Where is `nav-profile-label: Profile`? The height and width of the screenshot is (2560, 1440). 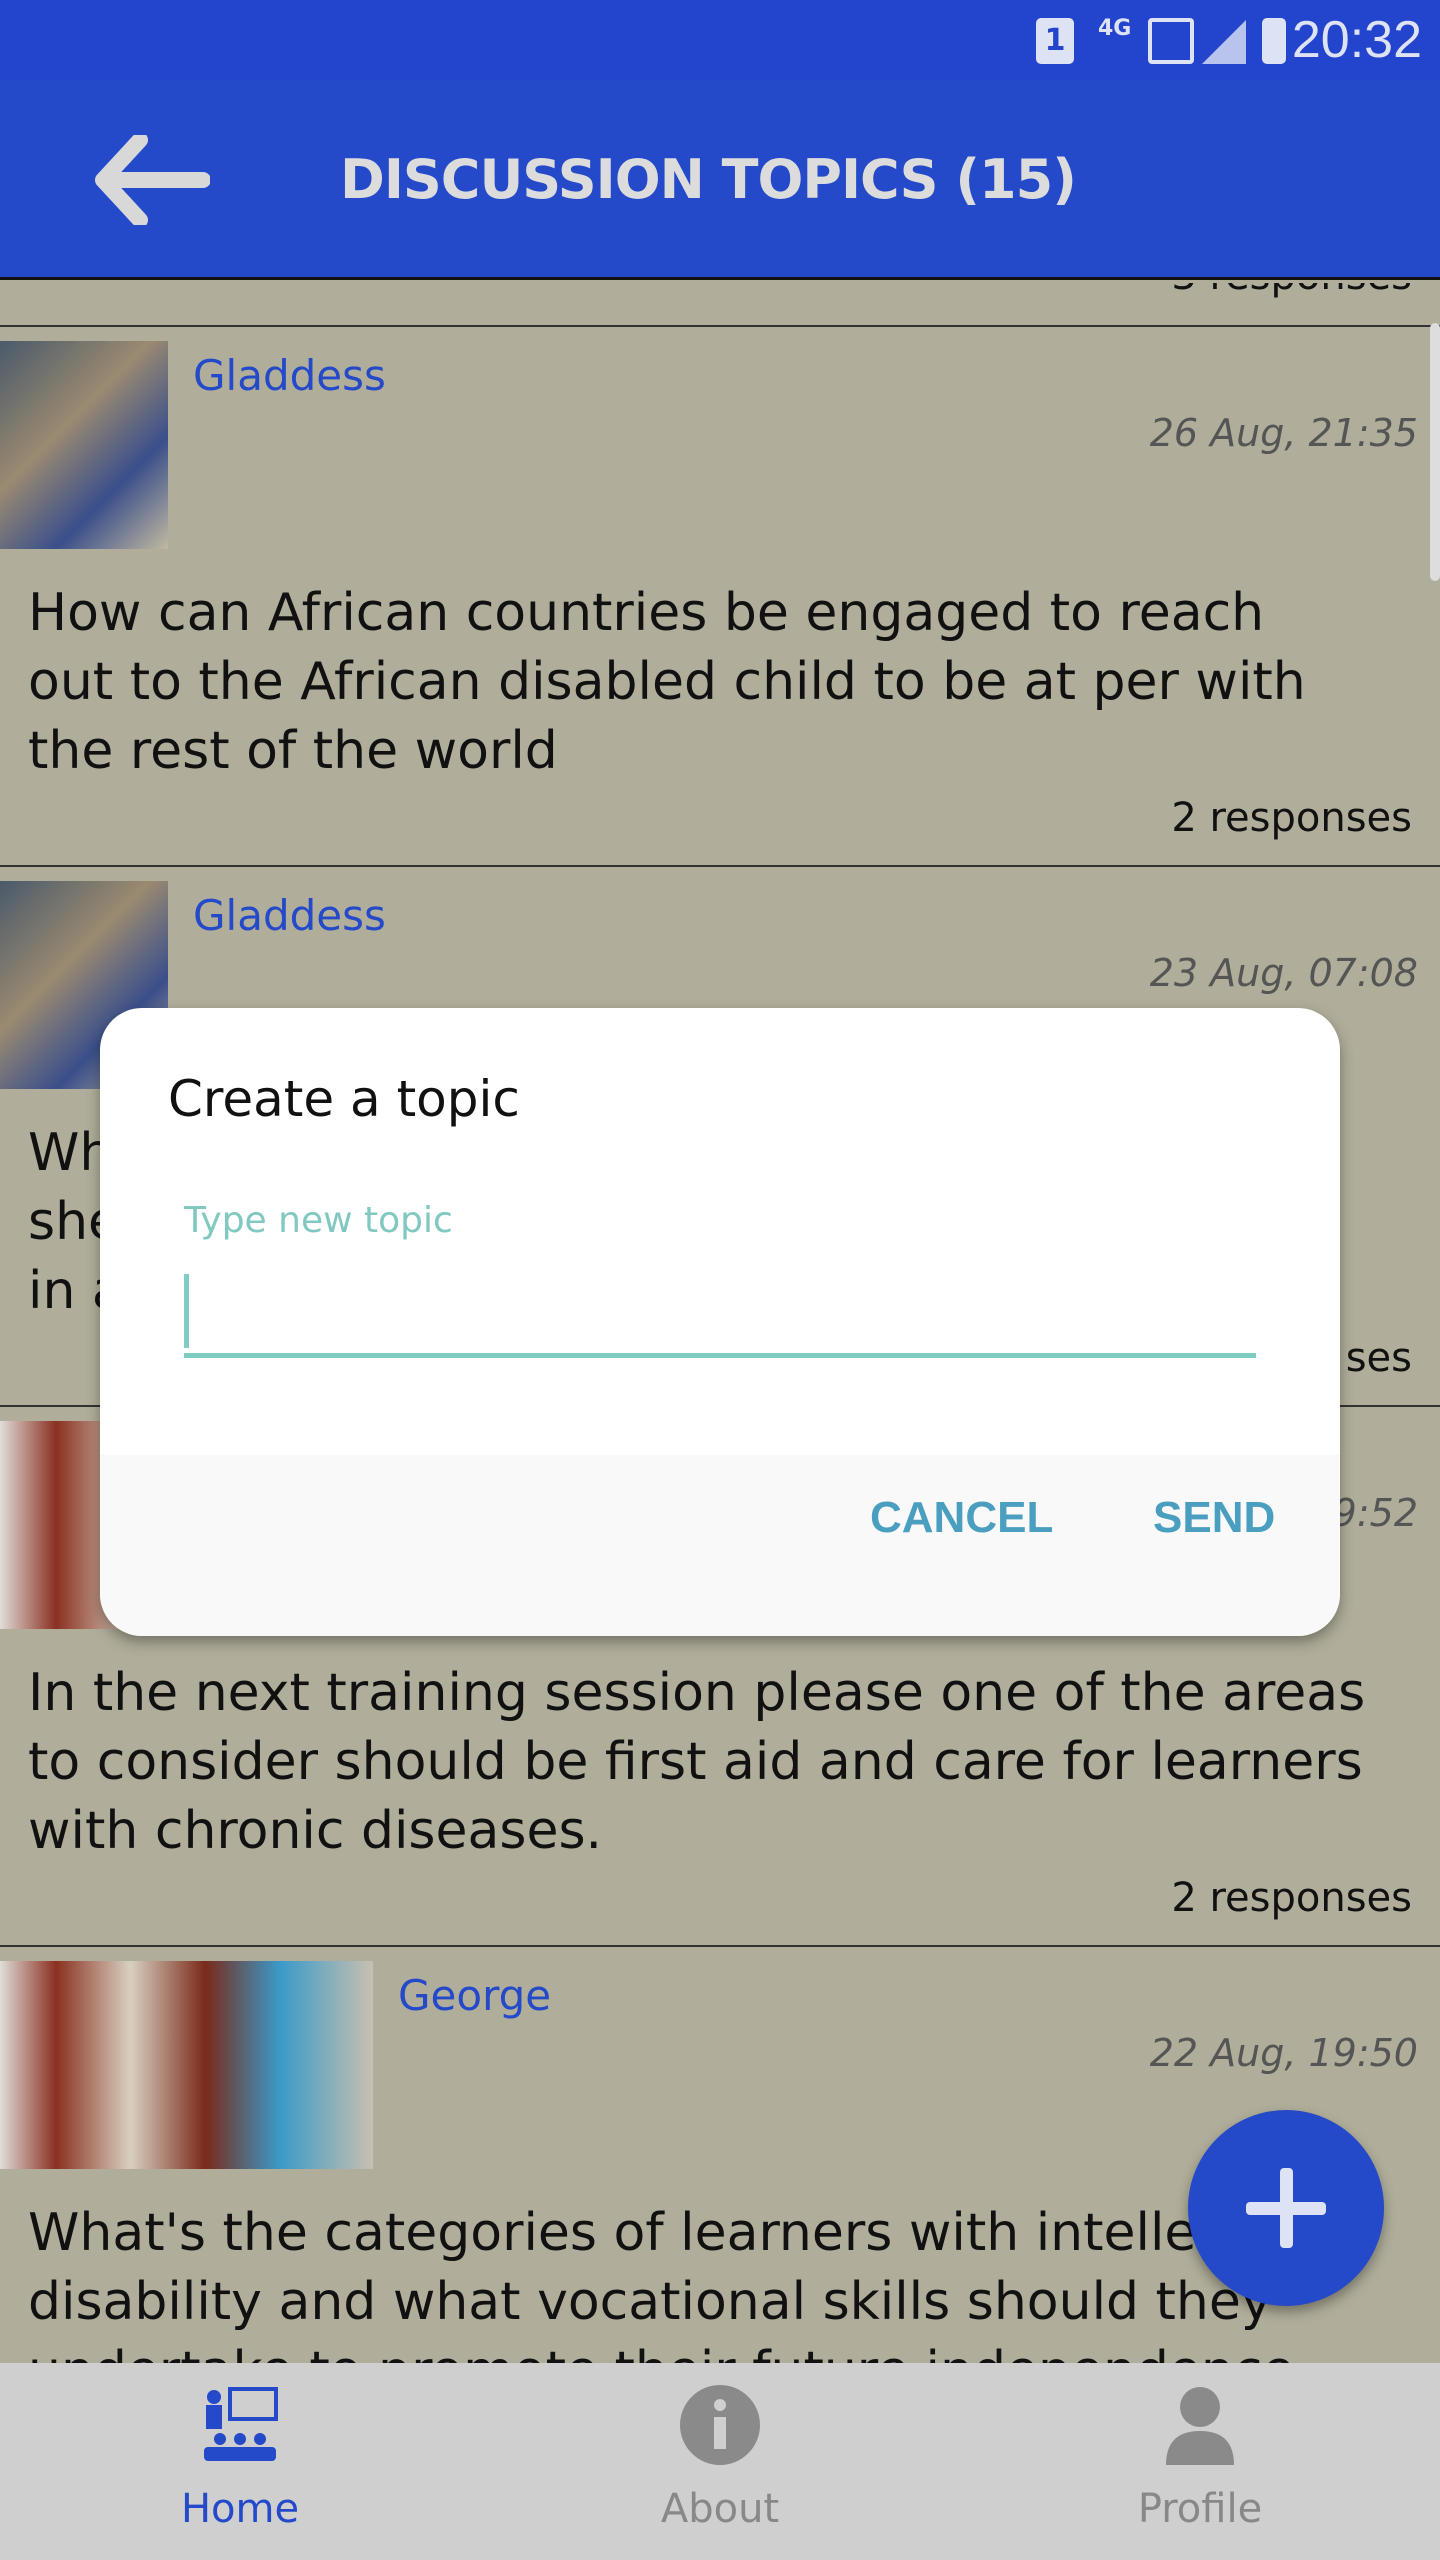 nav-profile-label: Profile is located at coordinates (1200, 2509).